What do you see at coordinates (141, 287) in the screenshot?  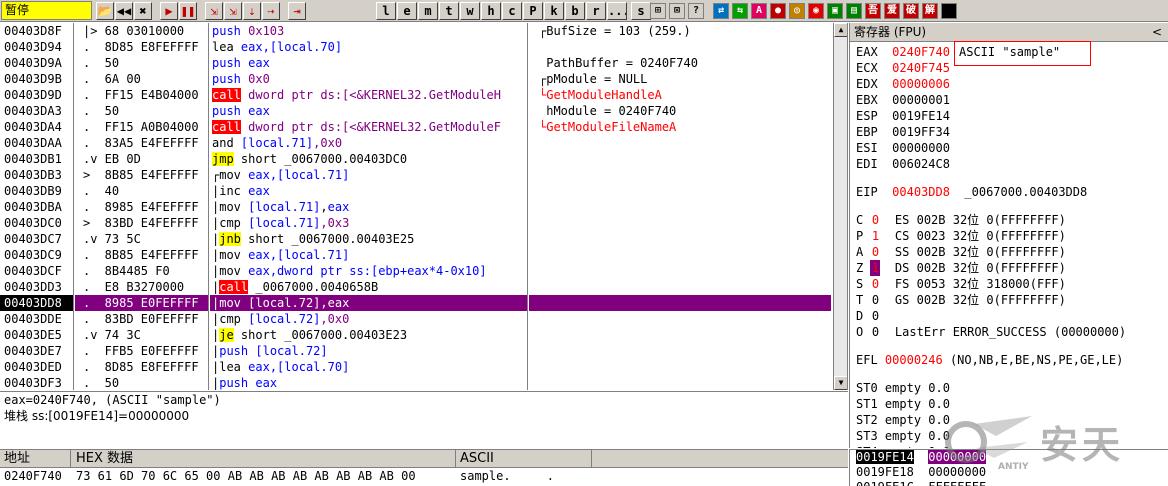 I see `instruction-bytes: . E8 B3270000` at bounding box center [141, 287].